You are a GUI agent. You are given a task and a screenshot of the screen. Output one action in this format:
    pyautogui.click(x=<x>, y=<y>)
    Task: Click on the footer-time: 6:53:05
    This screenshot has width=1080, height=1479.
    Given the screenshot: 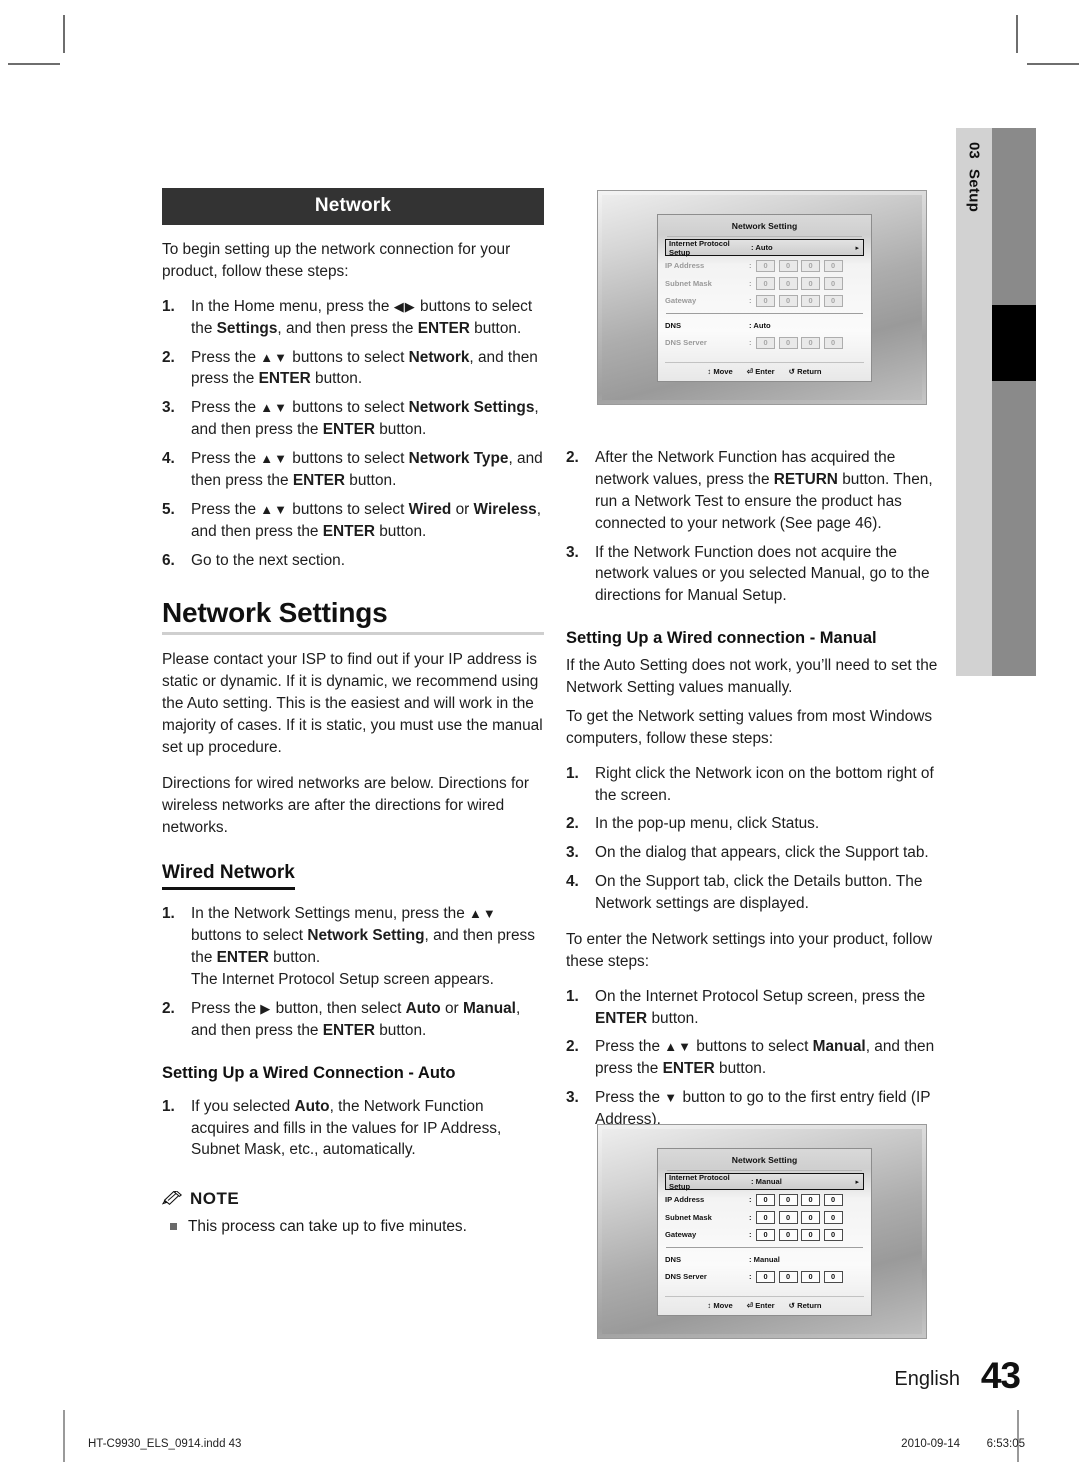 What is the action you would take?
    pyautogui.click(x=1005, y=1444)
    